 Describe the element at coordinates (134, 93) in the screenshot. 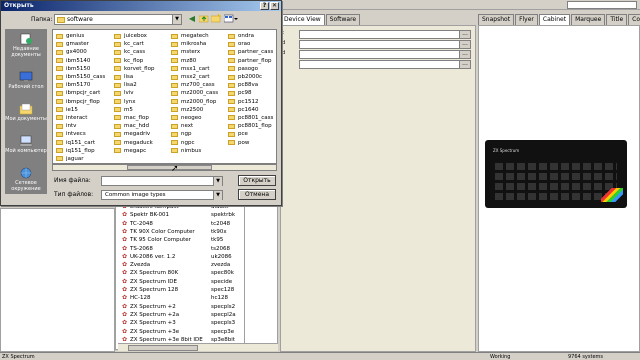

I see `file-list-item: lviv` at that location.